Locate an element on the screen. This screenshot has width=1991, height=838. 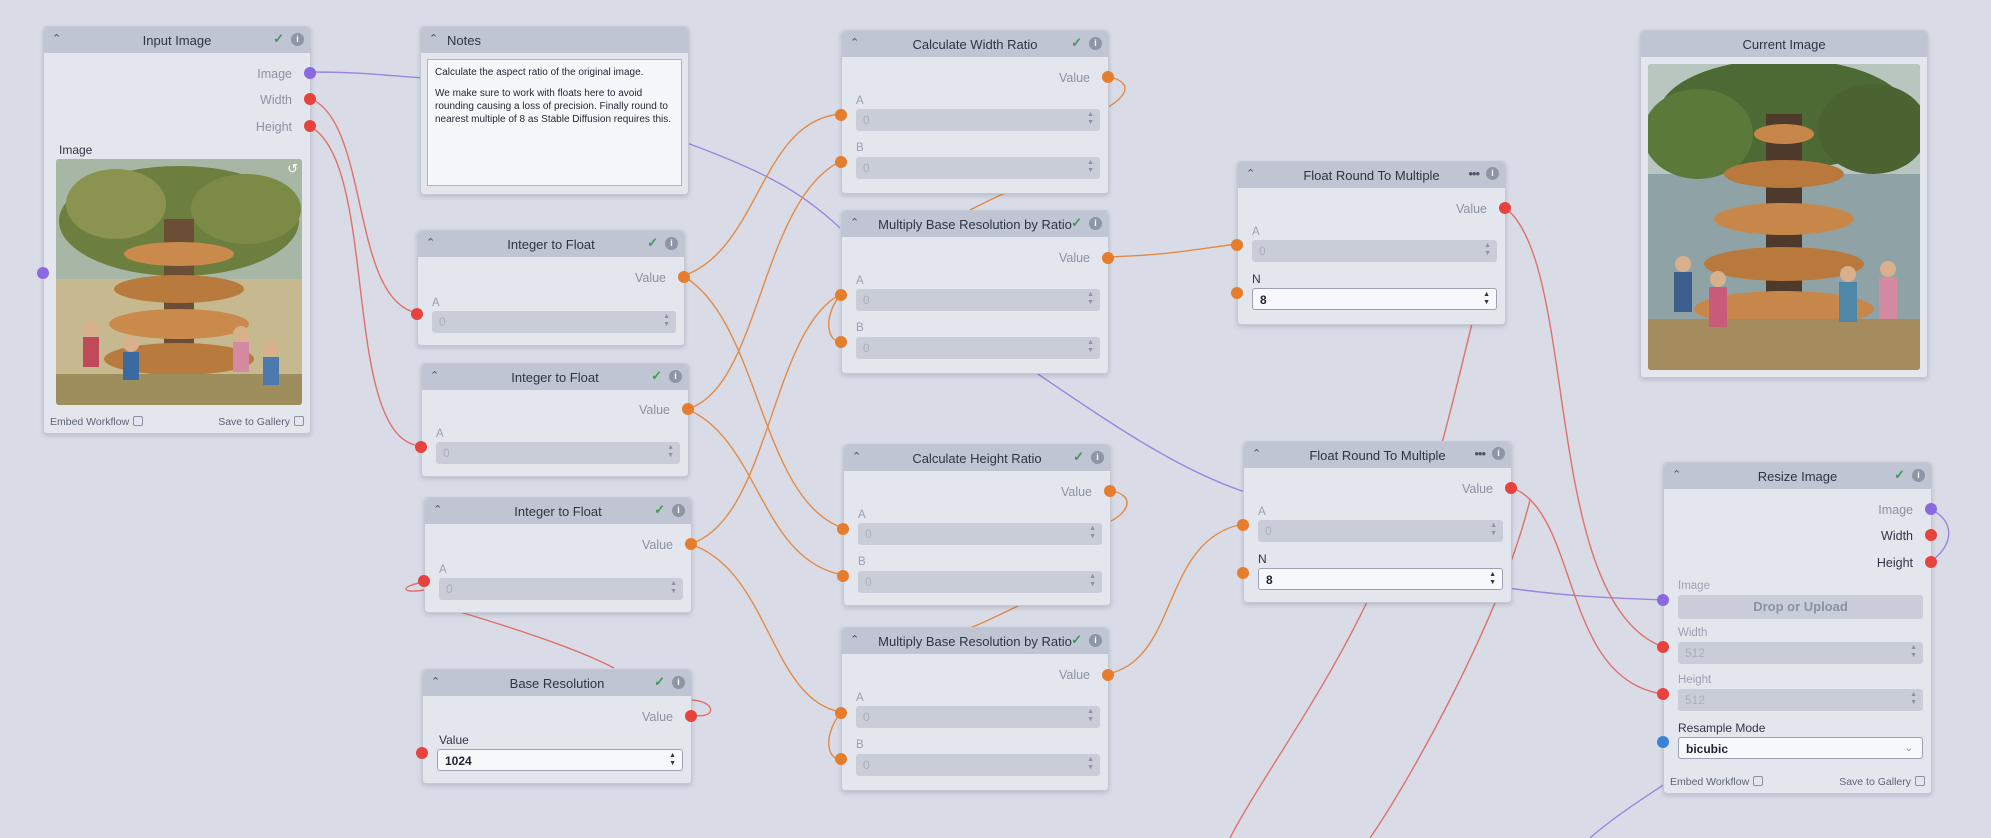
input-value-port is located at coordinates (422, 753).